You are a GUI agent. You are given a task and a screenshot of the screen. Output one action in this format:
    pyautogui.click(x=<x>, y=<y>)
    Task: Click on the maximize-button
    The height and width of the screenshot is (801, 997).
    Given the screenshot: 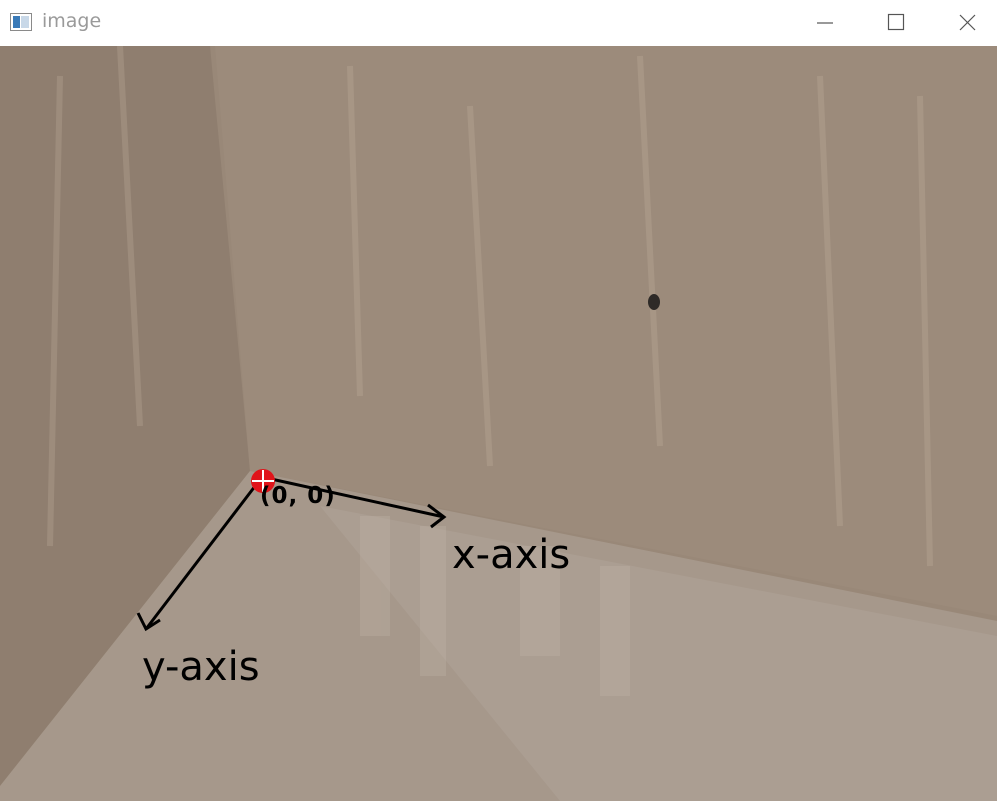 What is the action you would take?
    pyautogui.click(x=895, y=23)
    